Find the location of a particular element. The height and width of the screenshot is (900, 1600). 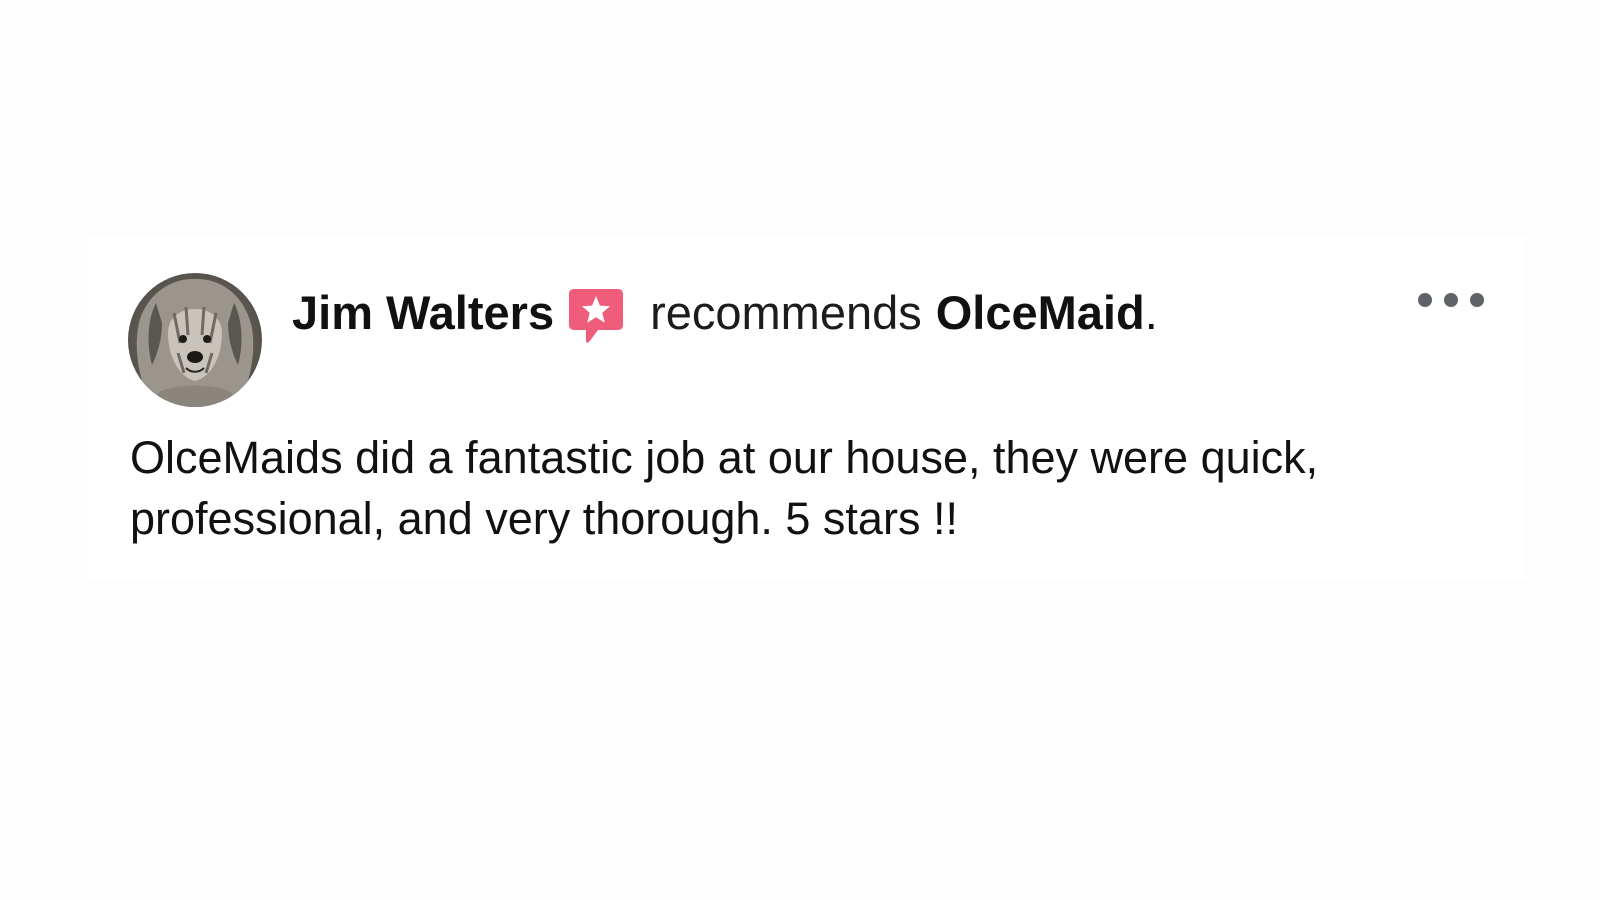

page-name-link: OlceMaid is located at coordinates (1040, 312).